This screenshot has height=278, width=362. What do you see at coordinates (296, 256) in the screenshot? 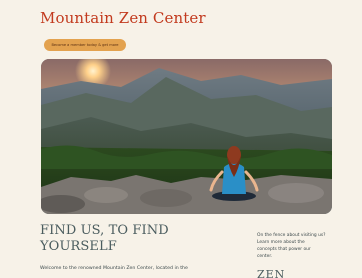
I see `sidebar-note-line: center.` at bounding box center [296, 256].